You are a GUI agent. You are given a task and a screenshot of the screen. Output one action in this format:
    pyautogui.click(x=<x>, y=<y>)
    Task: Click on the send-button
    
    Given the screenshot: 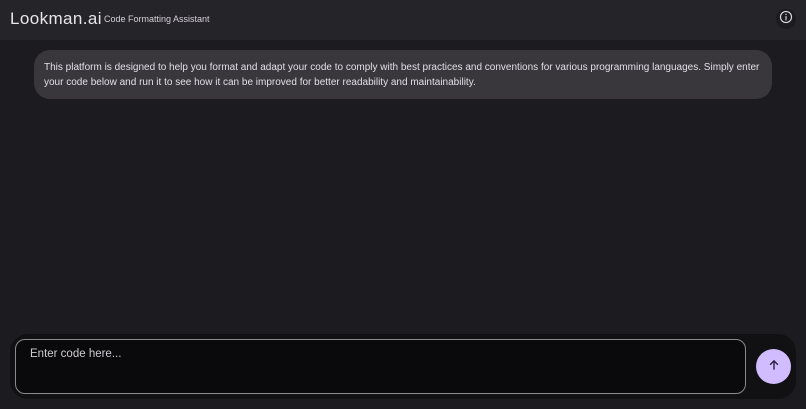 What is the action you would take?
    pyautogui.click(x=773, y=366)
    